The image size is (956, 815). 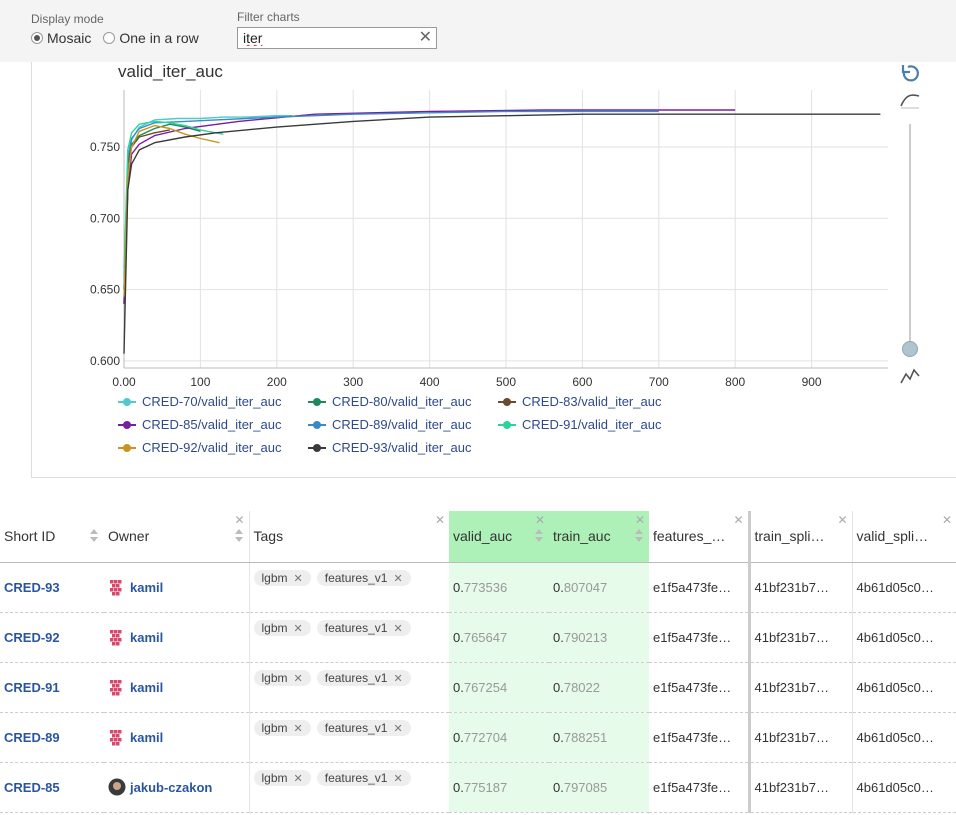 I want to click on header-tags: Tags ✕, so click(x=348, y=537).